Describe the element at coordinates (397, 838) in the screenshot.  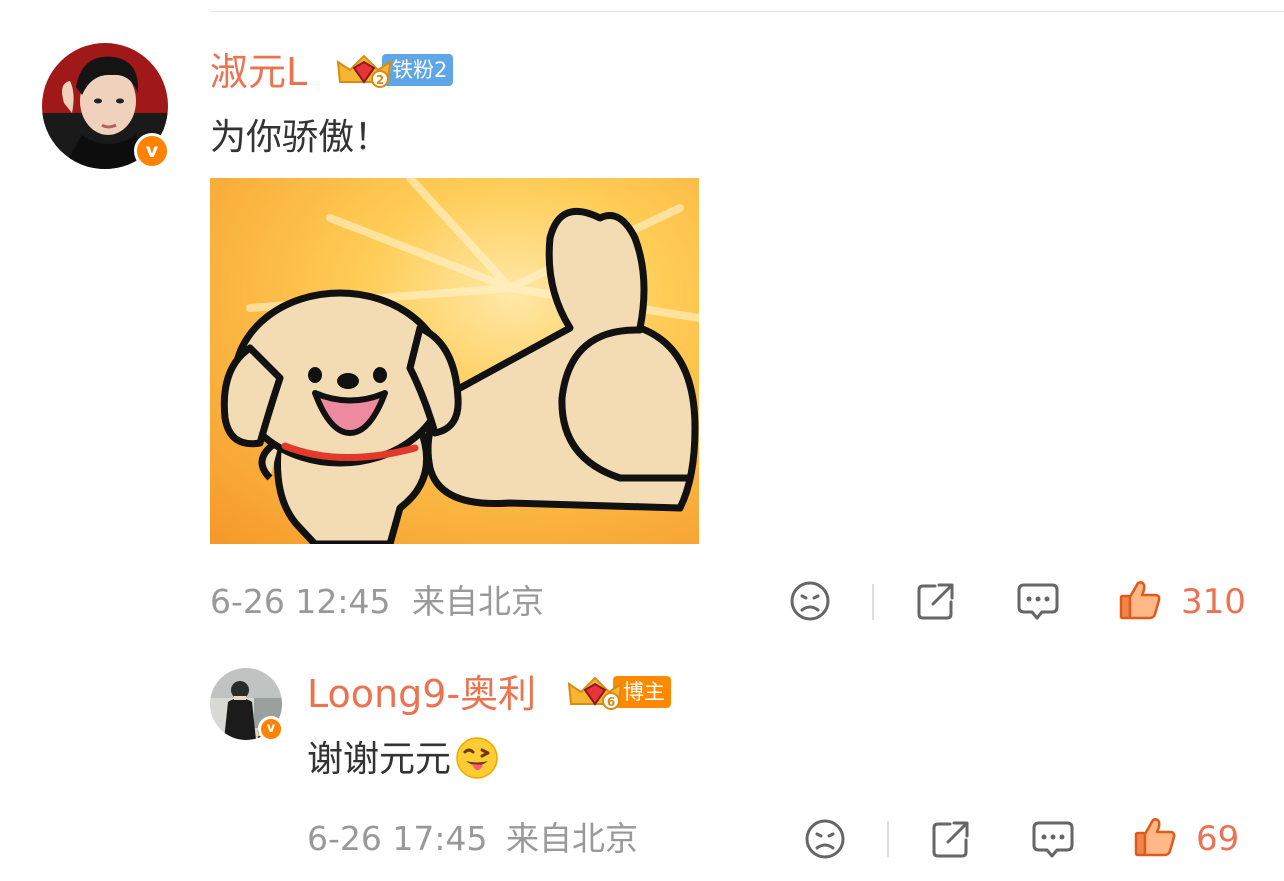
I see `reply-timestamp: 6-26 17:45` at that location.